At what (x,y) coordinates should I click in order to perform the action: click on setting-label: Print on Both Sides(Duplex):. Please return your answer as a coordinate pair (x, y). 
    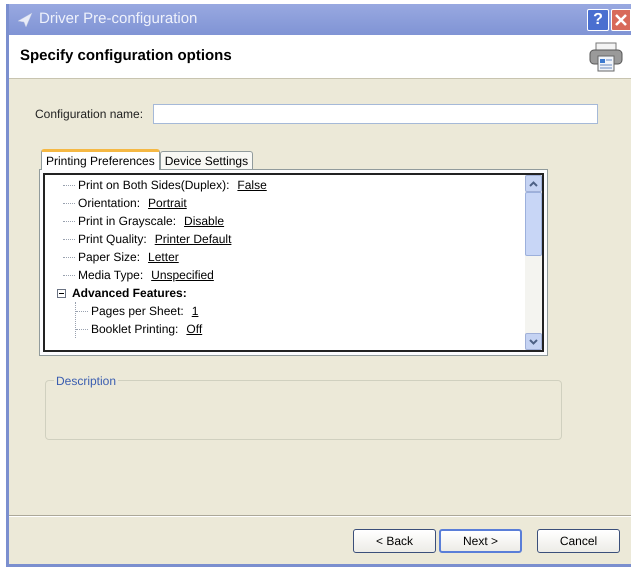
    Looking at the image, I should click on (154, 185).